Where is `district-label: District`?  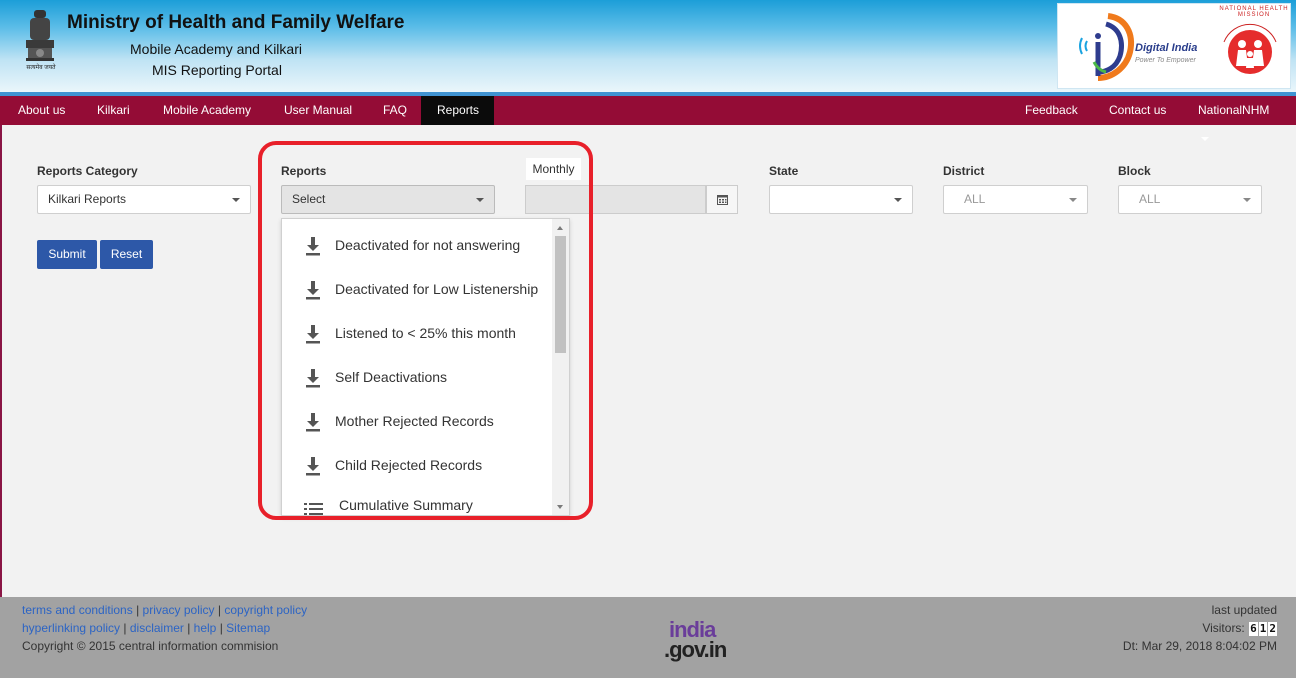
district-label: District is located at coordinates (964, 171).